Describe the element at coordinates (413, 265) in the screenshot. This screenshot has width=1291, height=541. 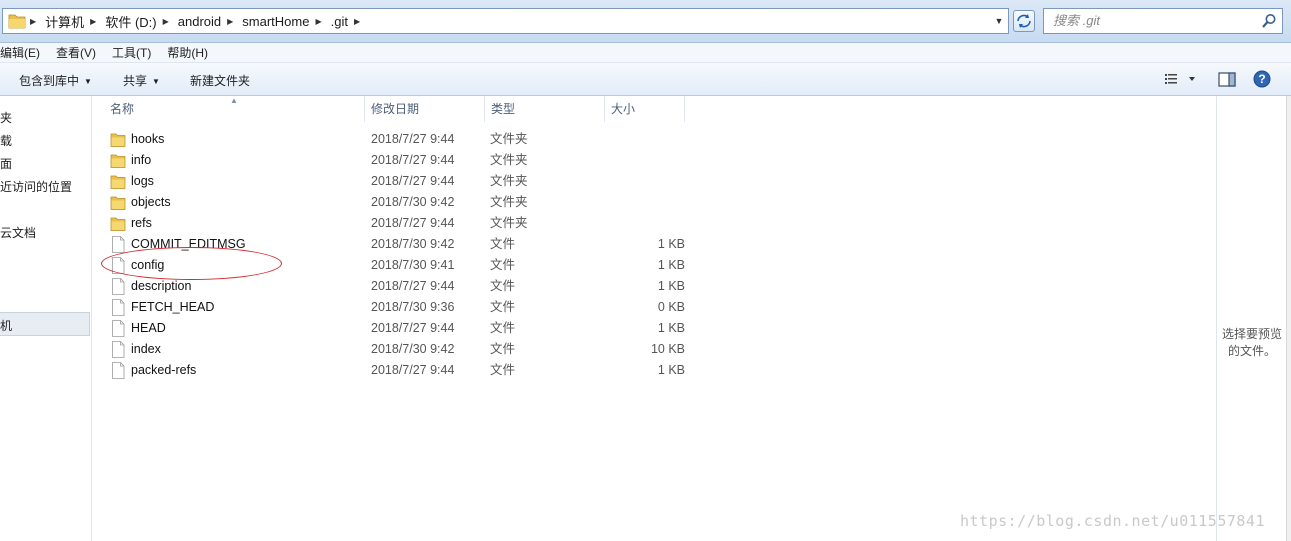
I see `file-modified: 2018/7/30 9:41` at that location.